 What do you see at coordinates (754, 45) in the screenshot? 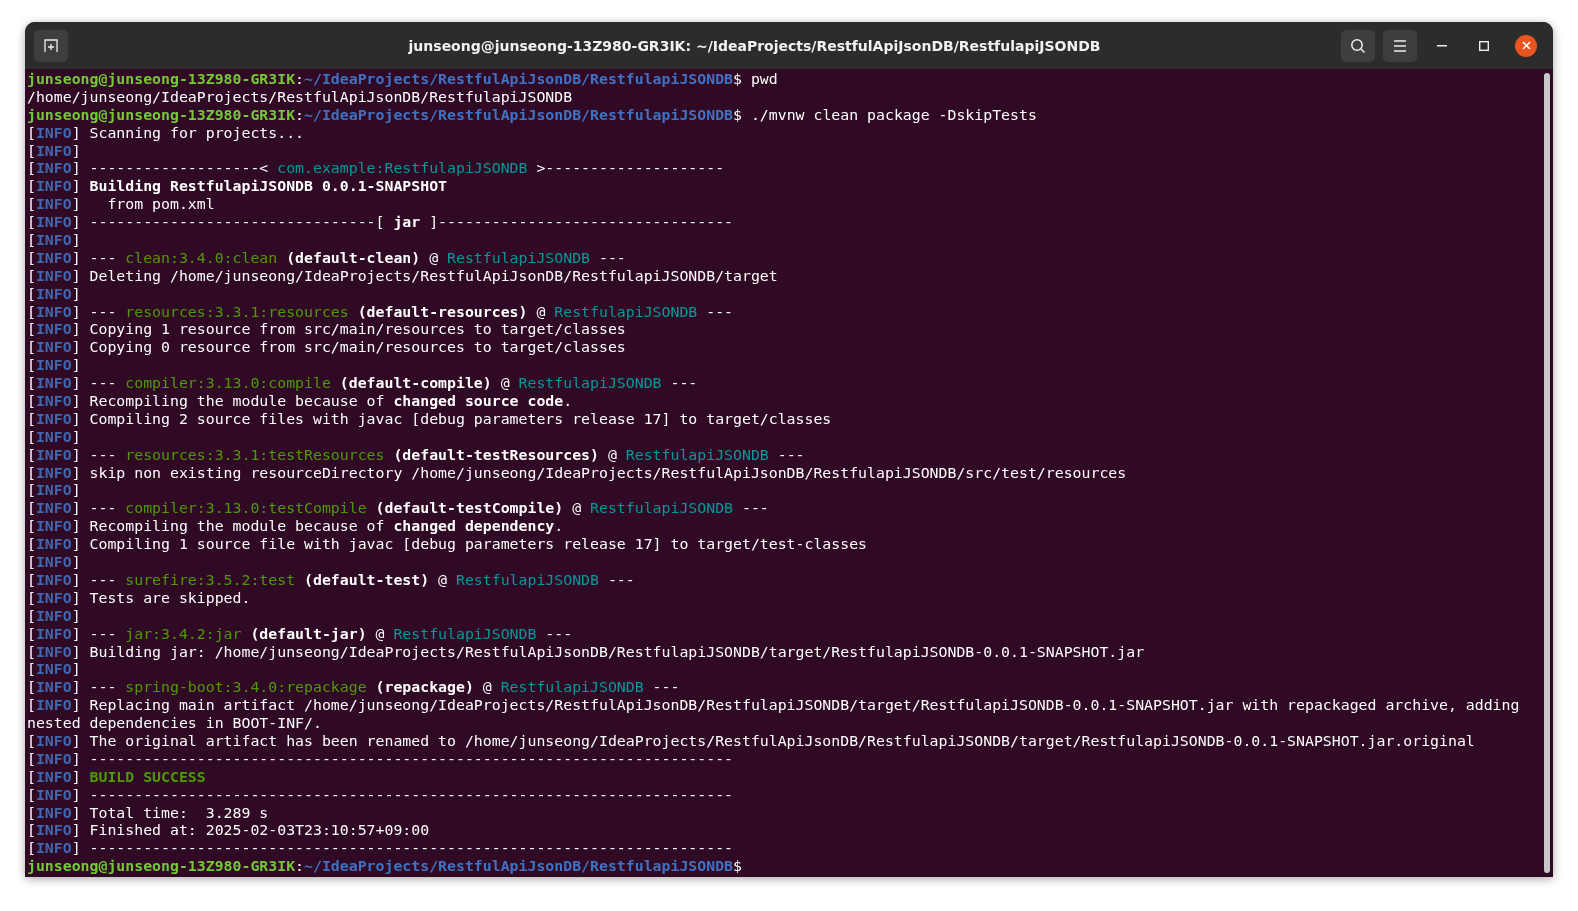
I see `window-title: junseong@junseong-13Z980-GR3IK: ~/IdeaProjects/RestfulApiJsonDB/RestfulapiJSONDB` at bounding box center [754, 45].